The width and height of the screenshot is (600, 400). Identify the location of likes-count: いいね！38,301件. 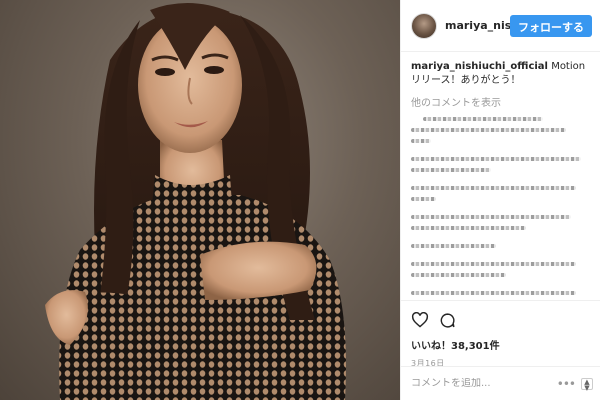
(502, 344).